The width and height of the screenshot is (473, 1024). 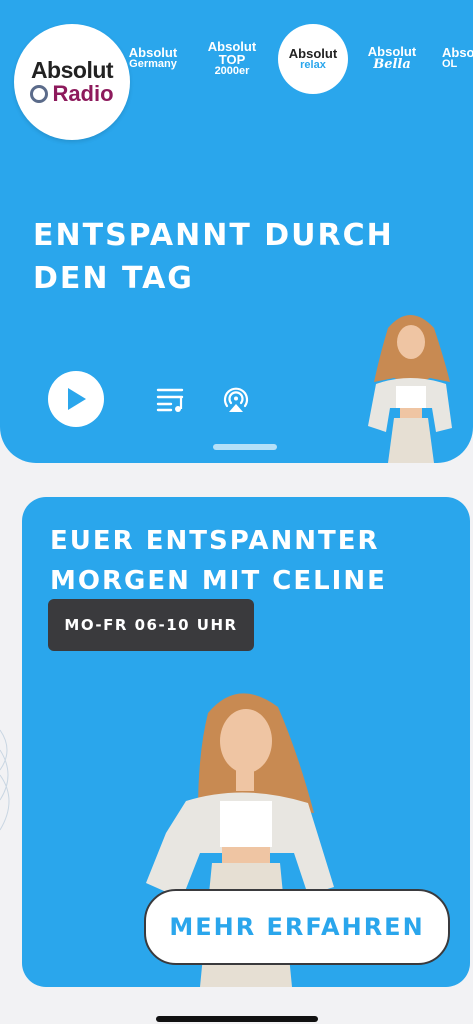 I want to click on drag-handle, so click(x=245, y=447).